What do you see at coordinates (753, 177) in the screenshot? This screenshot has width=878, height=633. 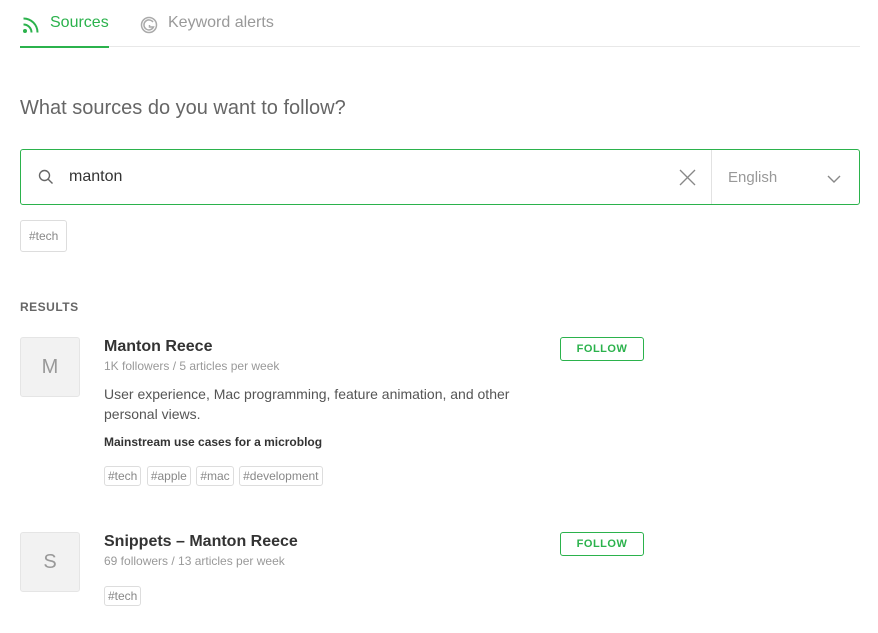 I see `language-selected: English` at bounding box center [753, 177].